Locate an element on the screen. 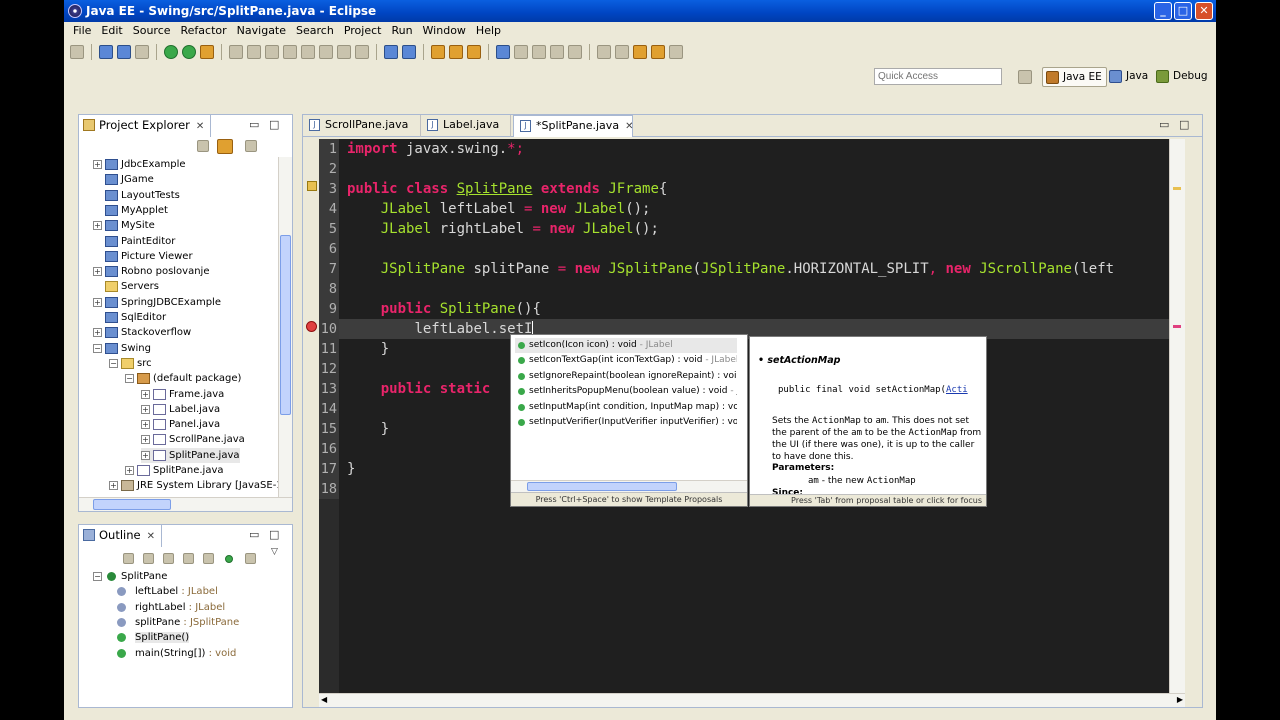  tab-scrollpane-java: J ScrollPane.java is located at coordinates (362, 126).